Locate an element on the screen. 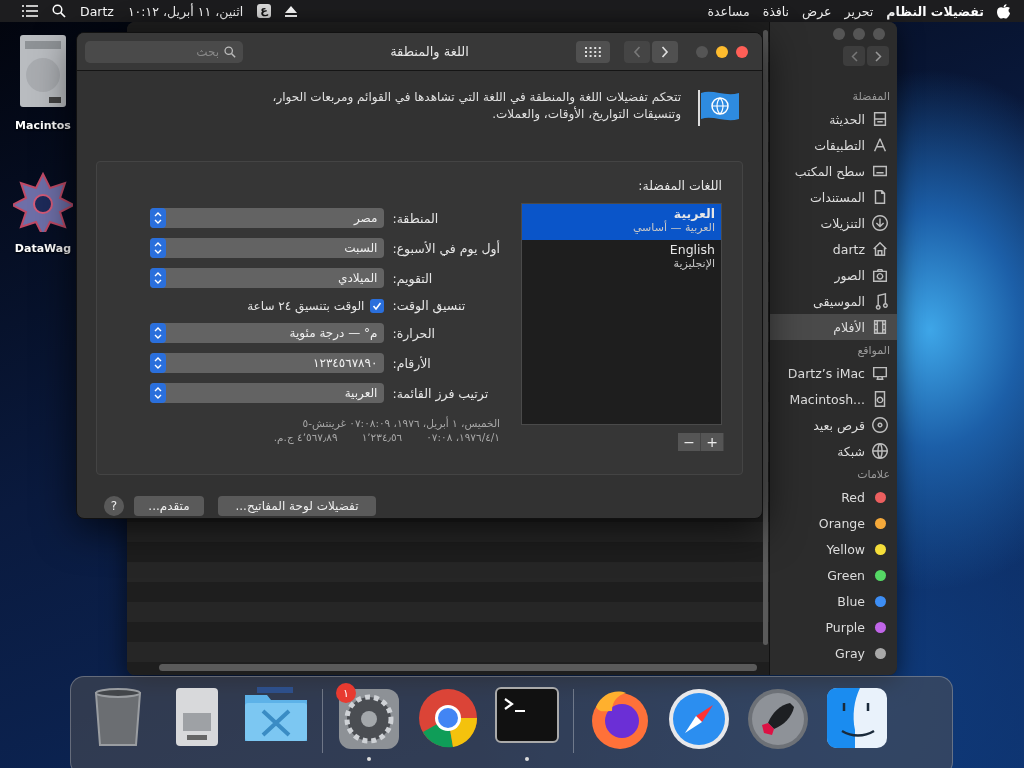 This screenshot has width=1024, height=768. user-name: Dartz is located at coordinates (97, 11).